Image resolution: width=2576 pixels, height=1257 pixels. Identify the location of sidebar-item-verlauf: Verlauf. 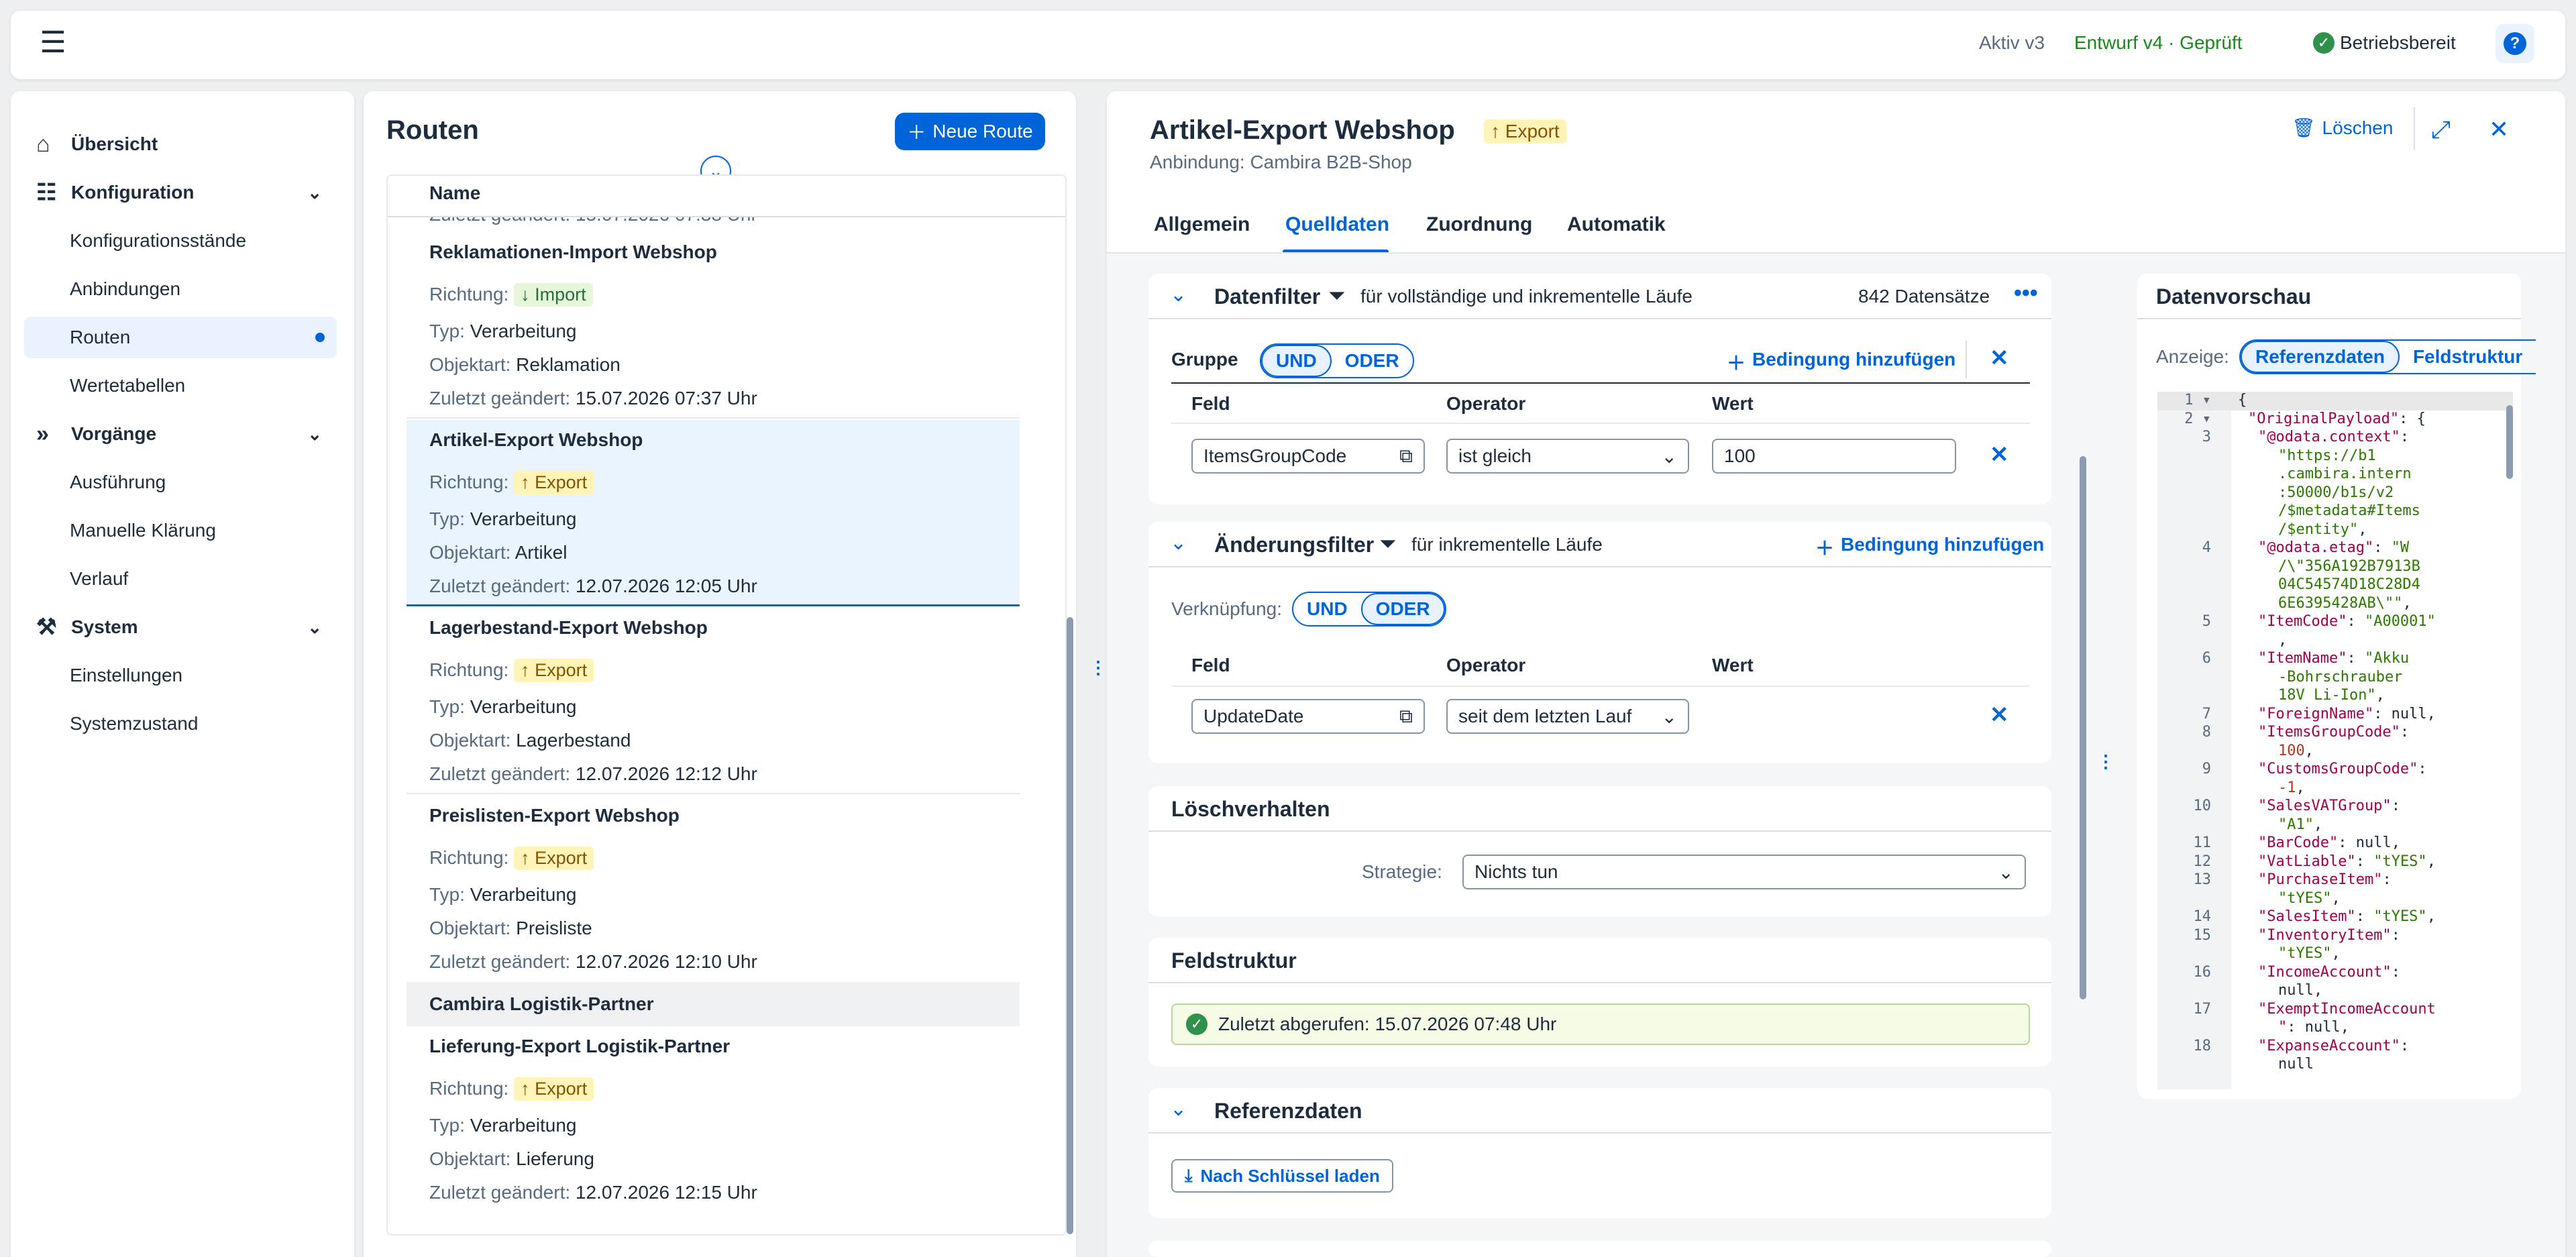
(180, 579).